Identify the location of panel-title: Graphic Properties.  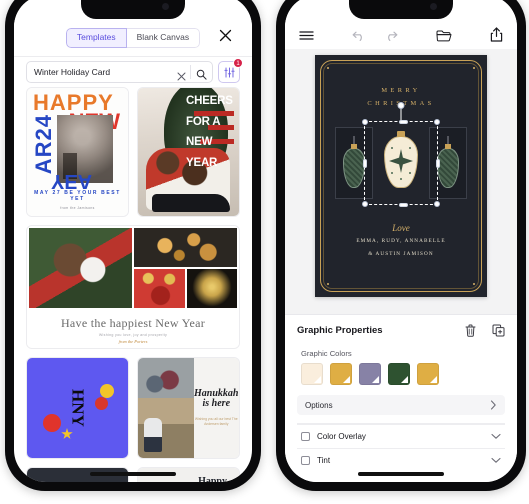
(340, 330).